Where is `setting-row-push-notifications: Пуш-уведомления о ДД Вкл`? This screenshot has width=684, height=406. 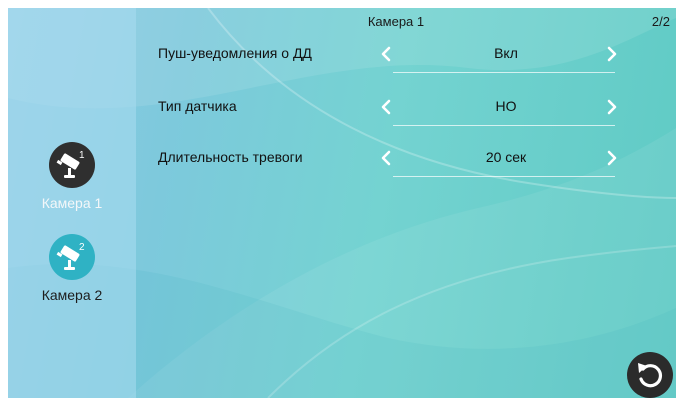
setting-row-push-notifications: Пуш-уведомления о ДД Вкл is located at coordinates (342, 57).